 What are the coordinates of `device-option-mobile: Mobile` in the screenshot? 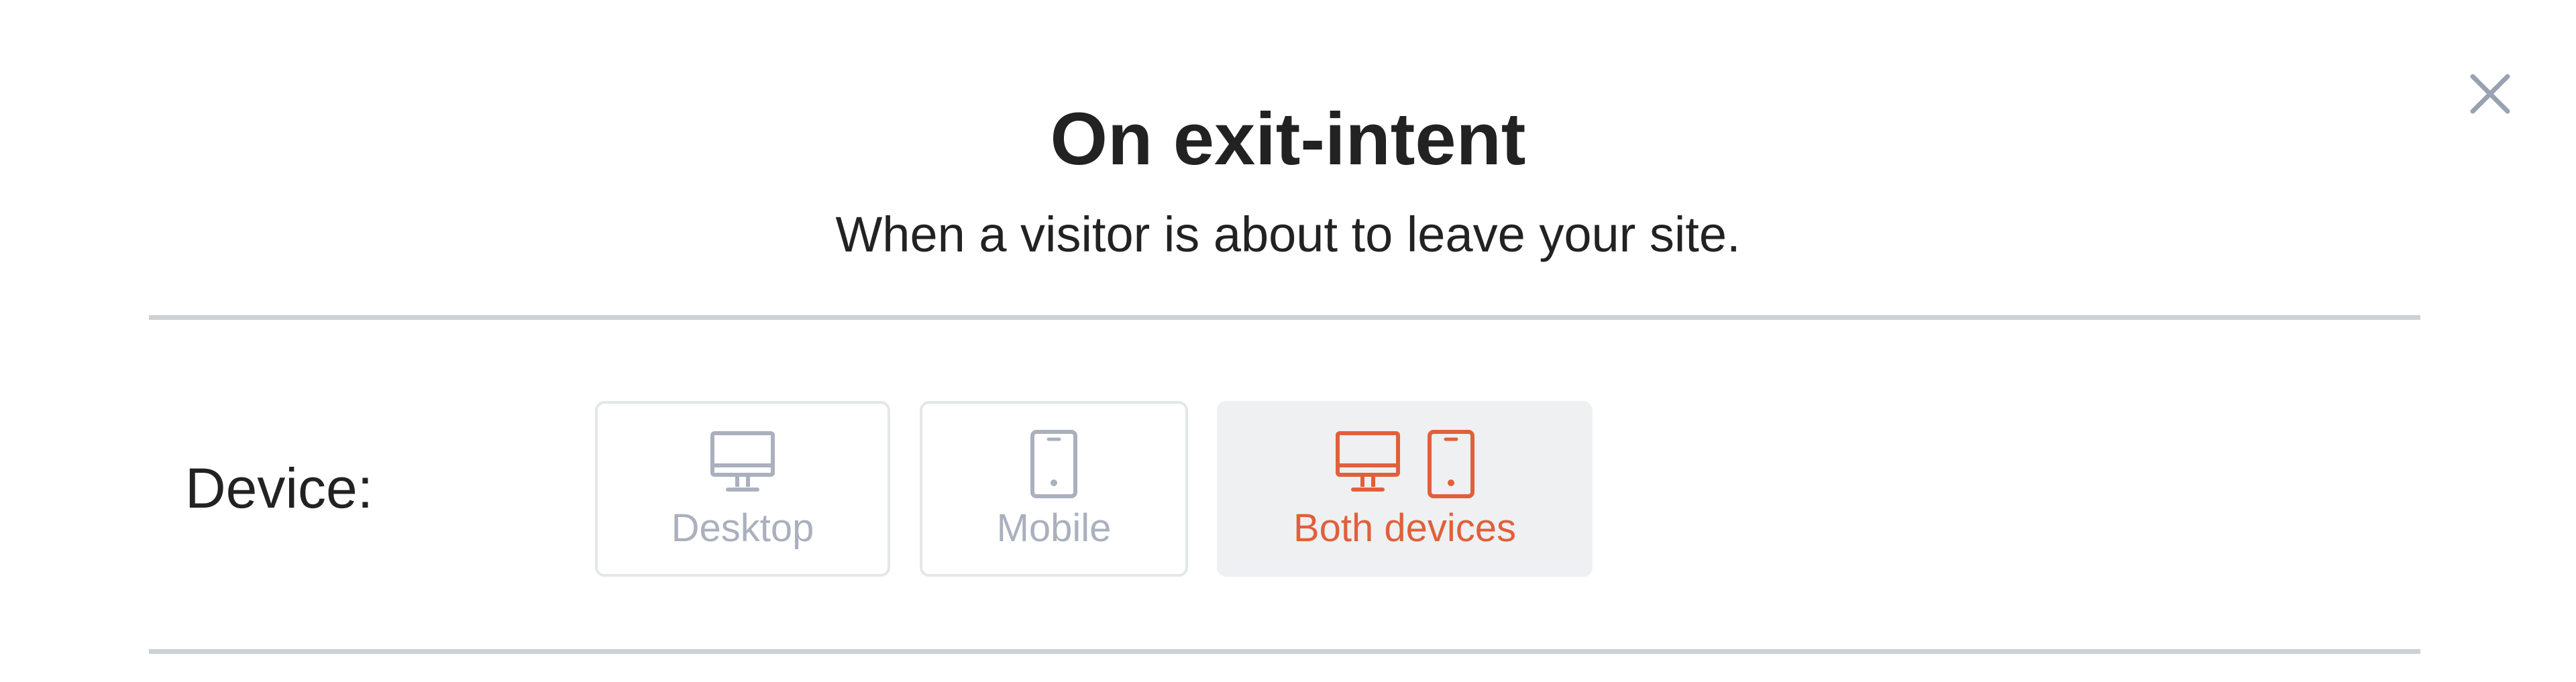 It's located at (1054, 489).